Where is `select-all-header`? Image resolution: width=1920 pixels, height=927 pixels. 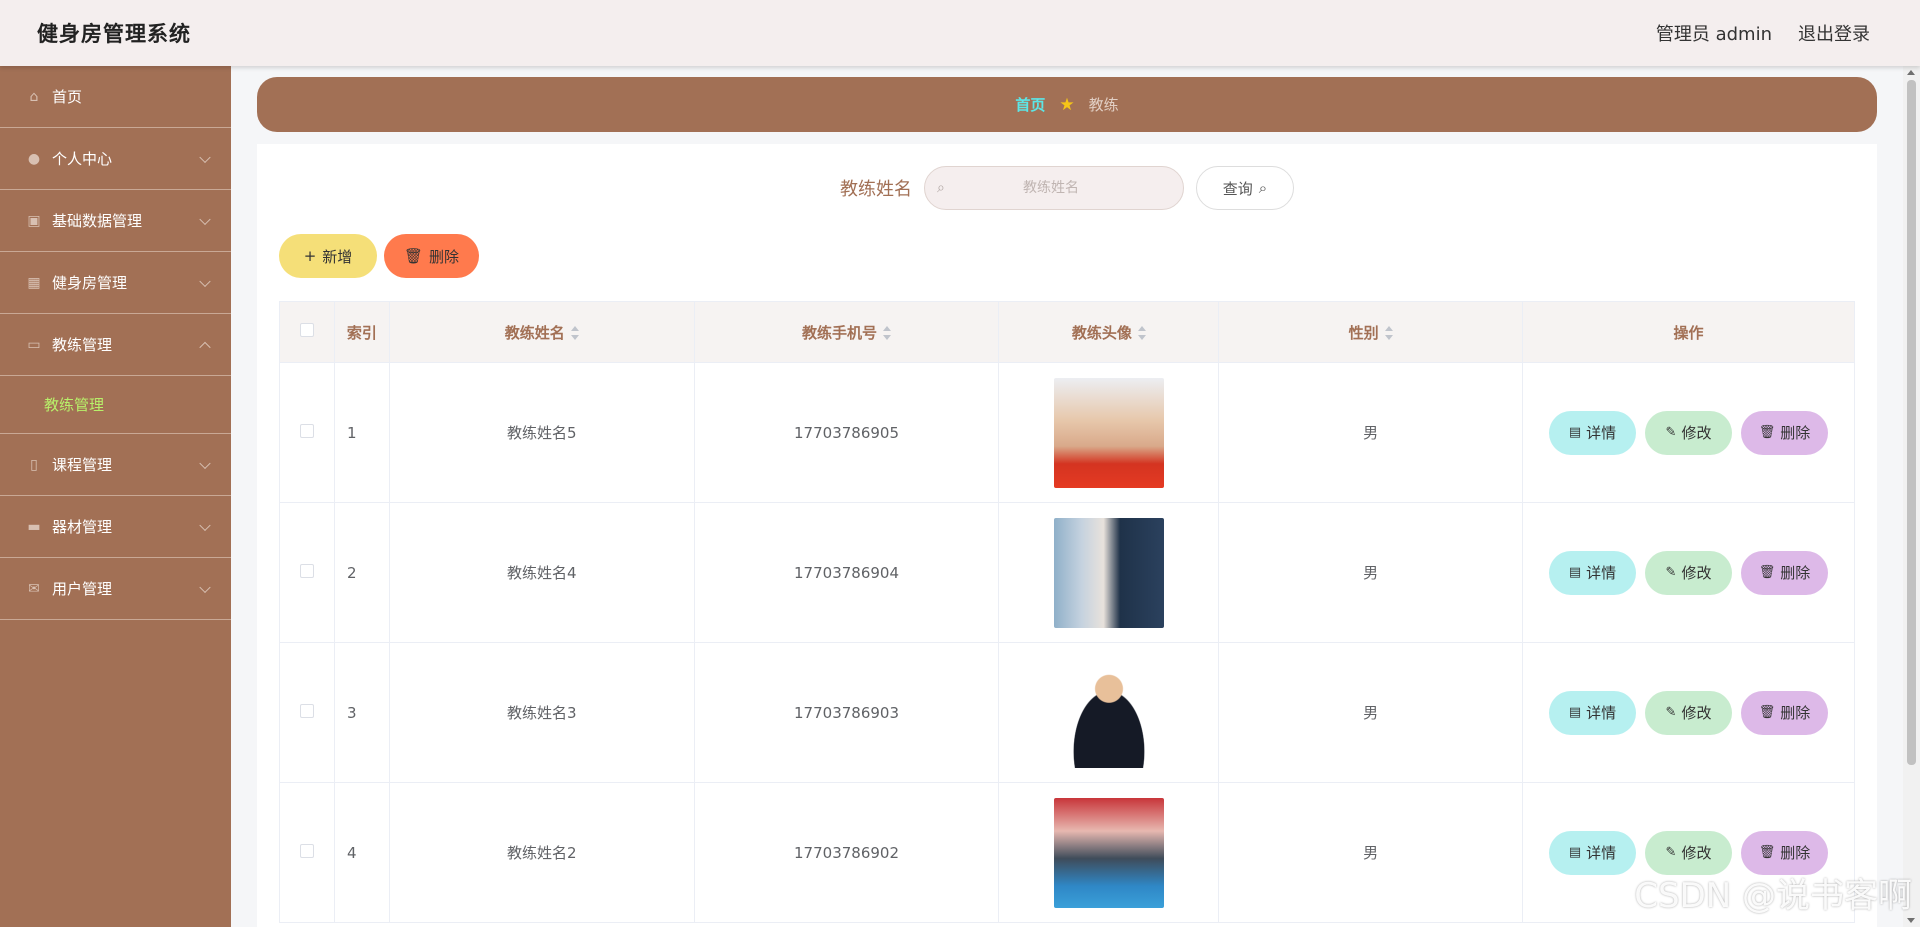 select-all-header is located at coordinates (307, 332).